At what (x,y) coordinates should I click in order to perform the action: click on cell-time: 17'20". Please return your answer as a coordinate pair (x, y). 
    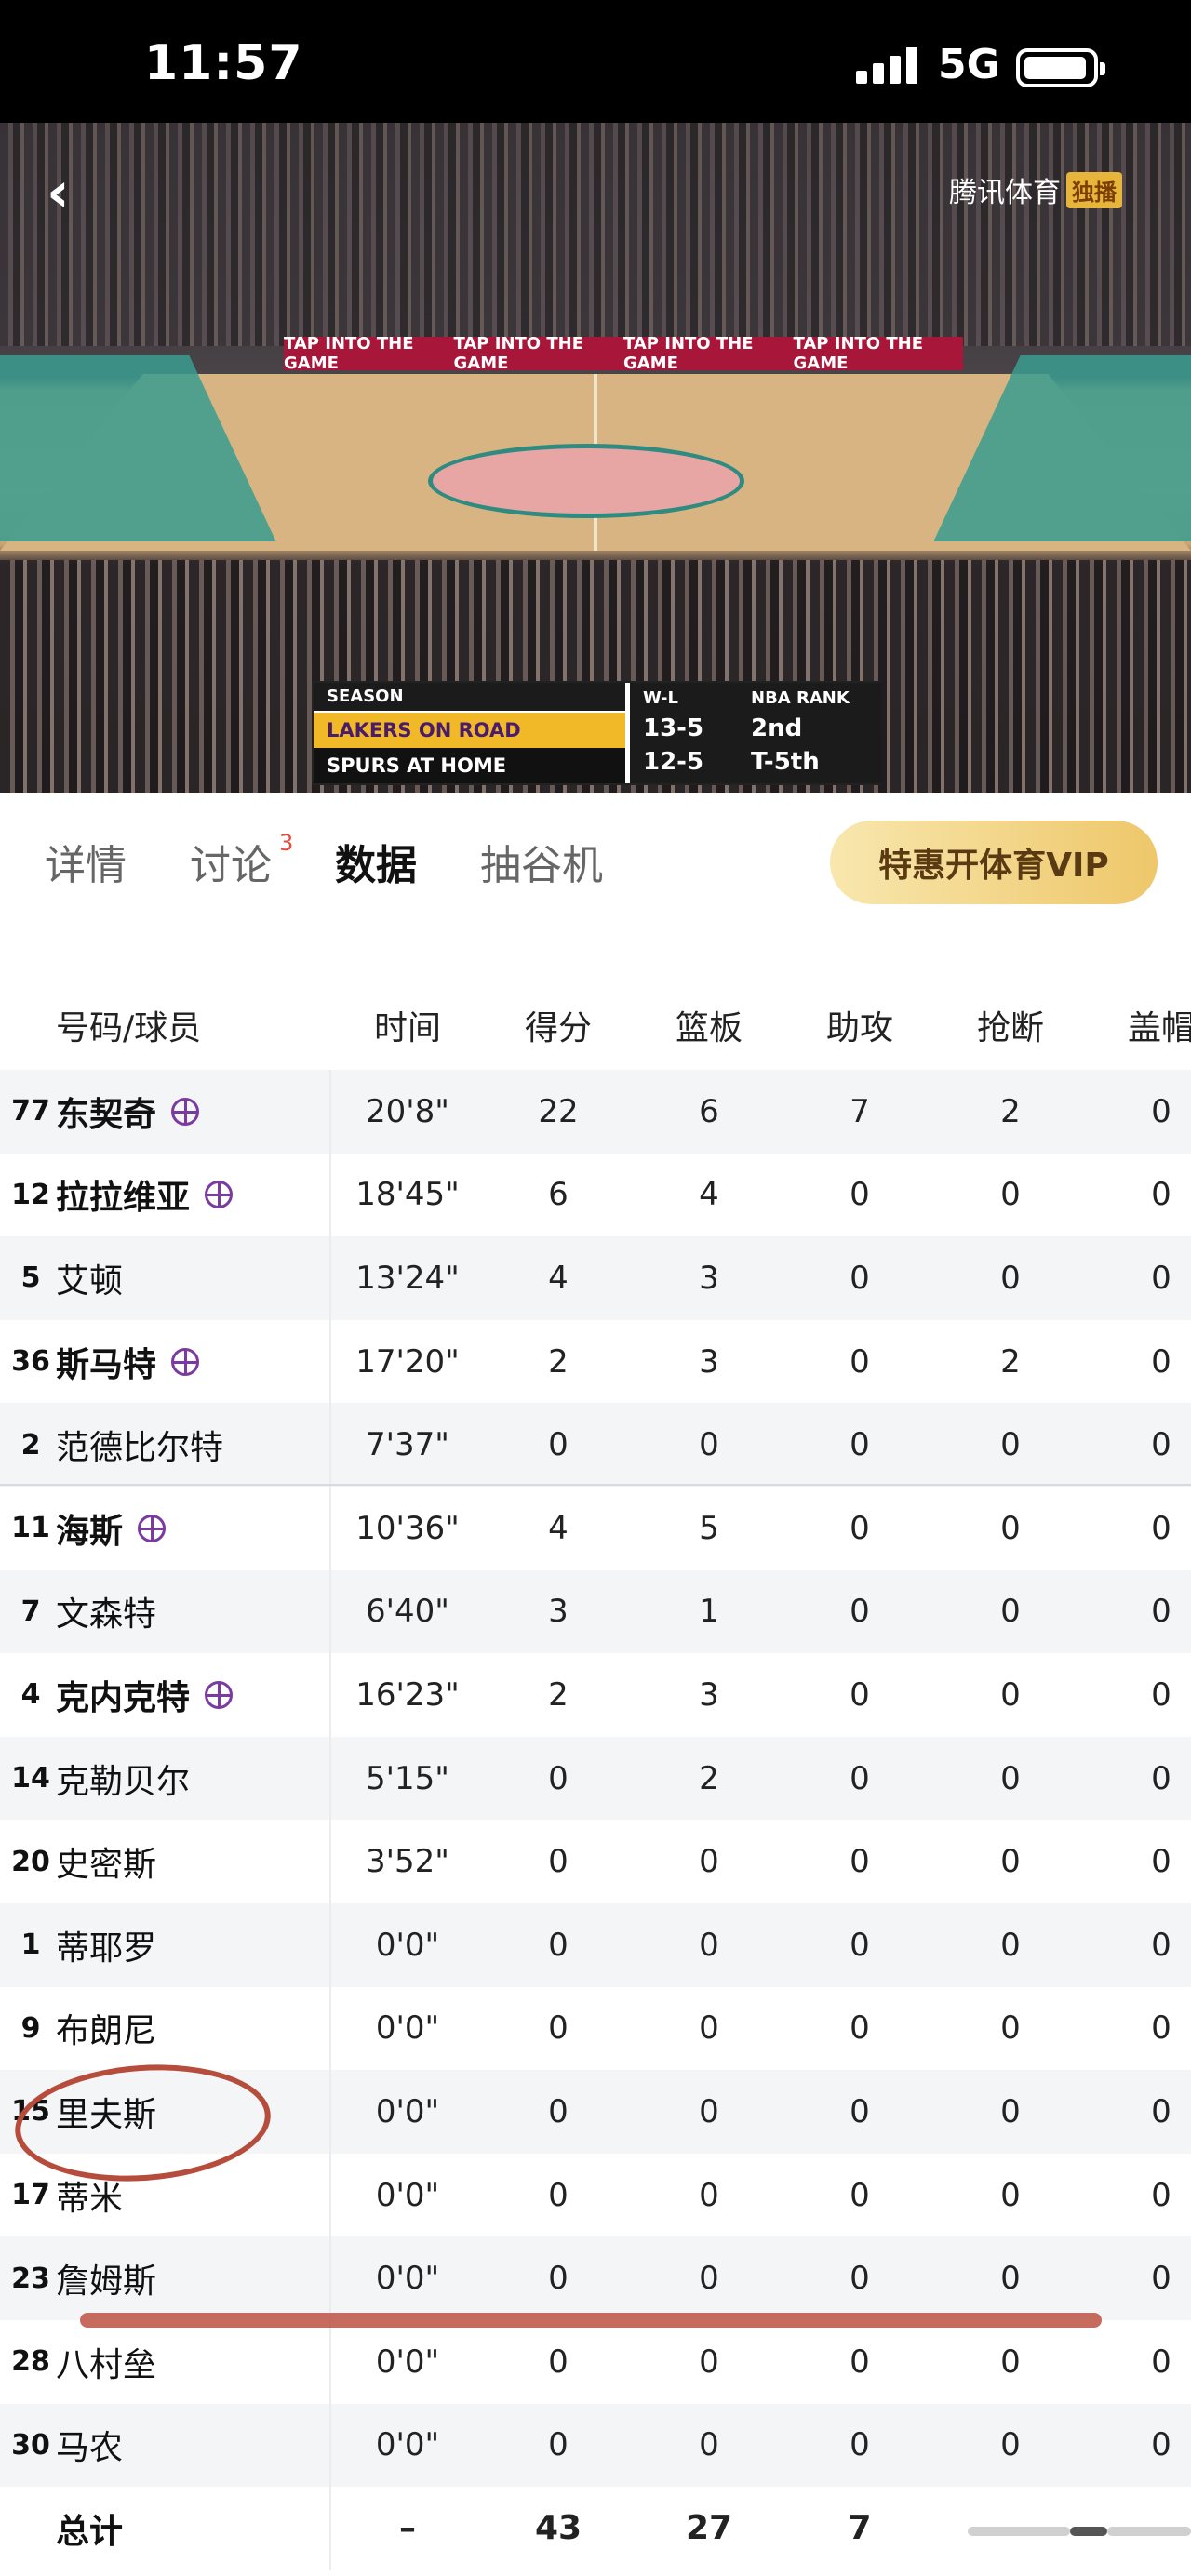
    Looking at the image, I should click on (407, 1361).